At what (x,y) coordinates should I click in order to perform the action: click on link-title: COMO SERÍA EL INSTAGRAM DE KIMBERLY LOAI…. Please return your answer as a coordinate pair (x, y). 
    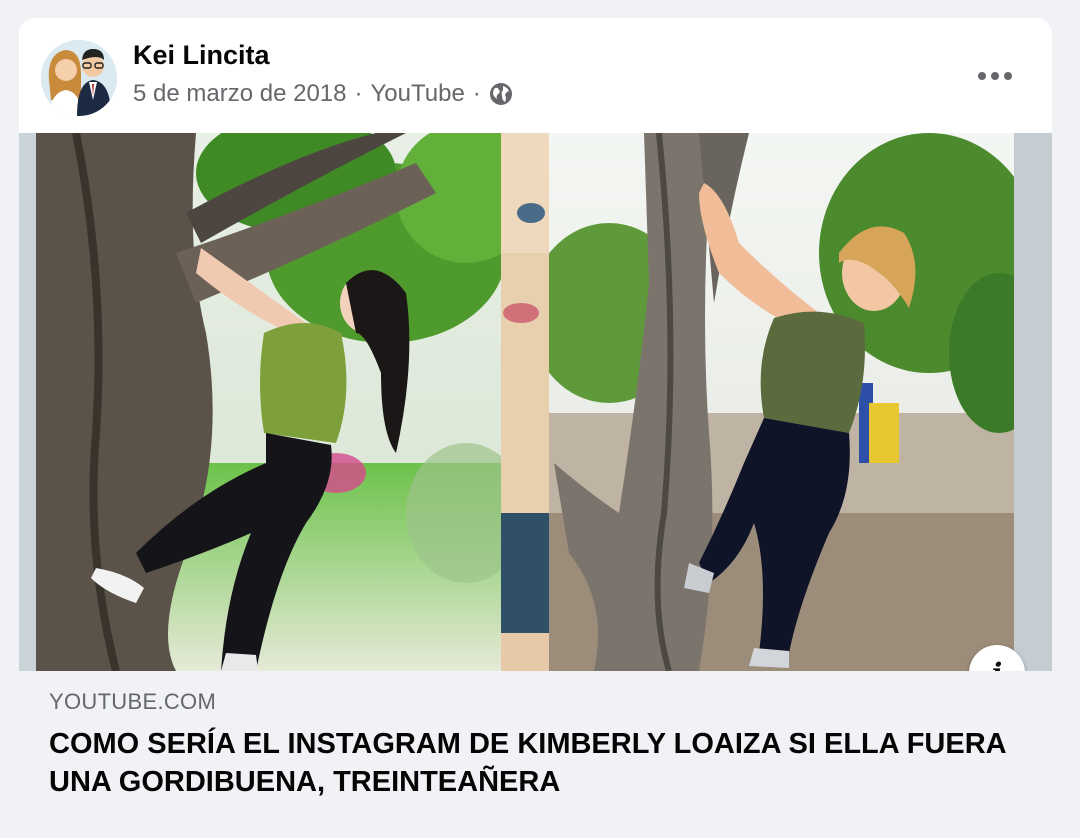
    Looking at the image, I should click on (529, 763).